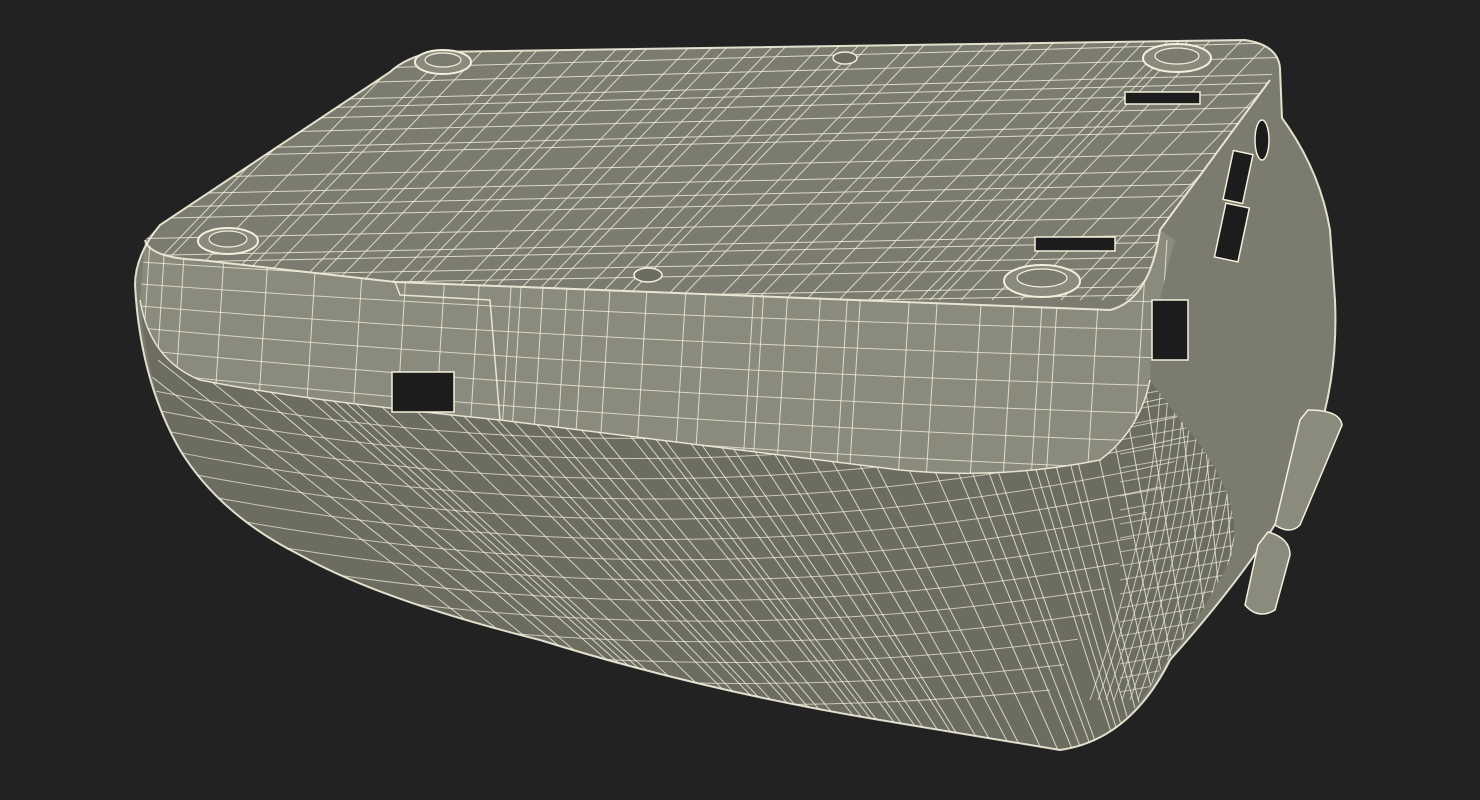  I want to click on power-jack, so click(1262, 140).